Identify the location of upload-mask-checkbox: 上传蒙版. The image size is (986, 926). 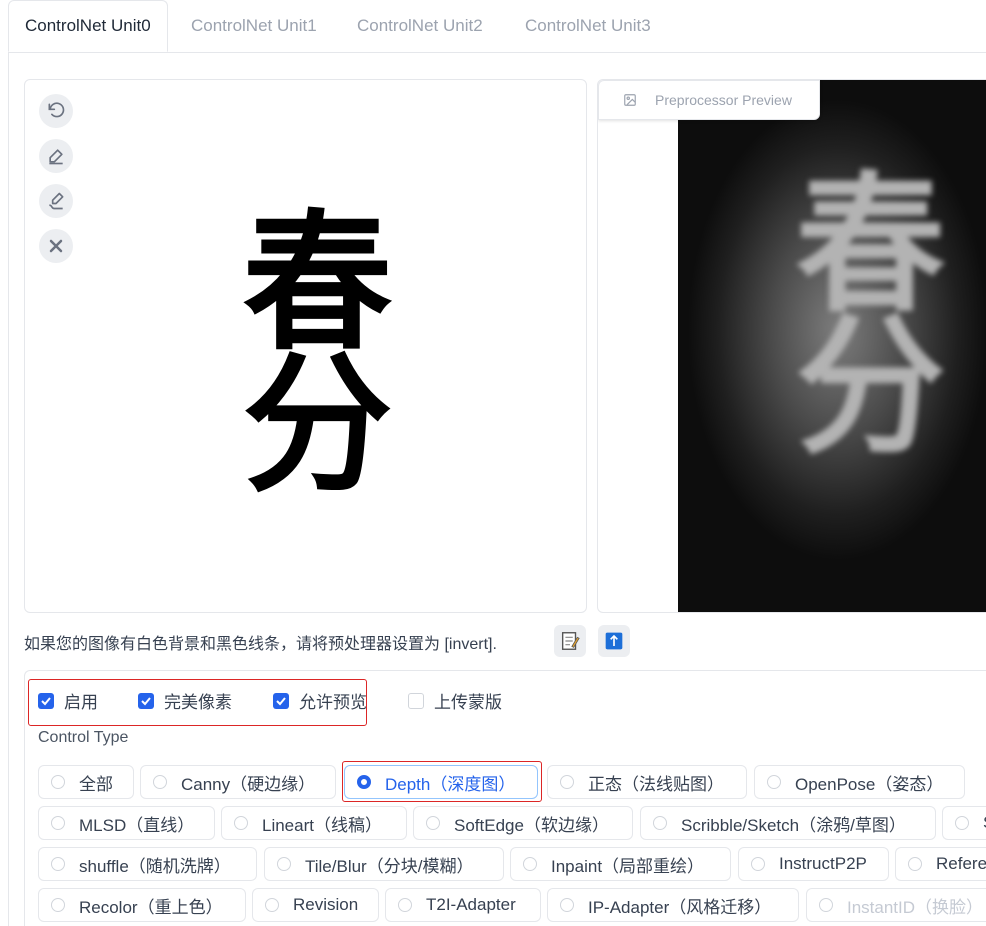
(455, 700).